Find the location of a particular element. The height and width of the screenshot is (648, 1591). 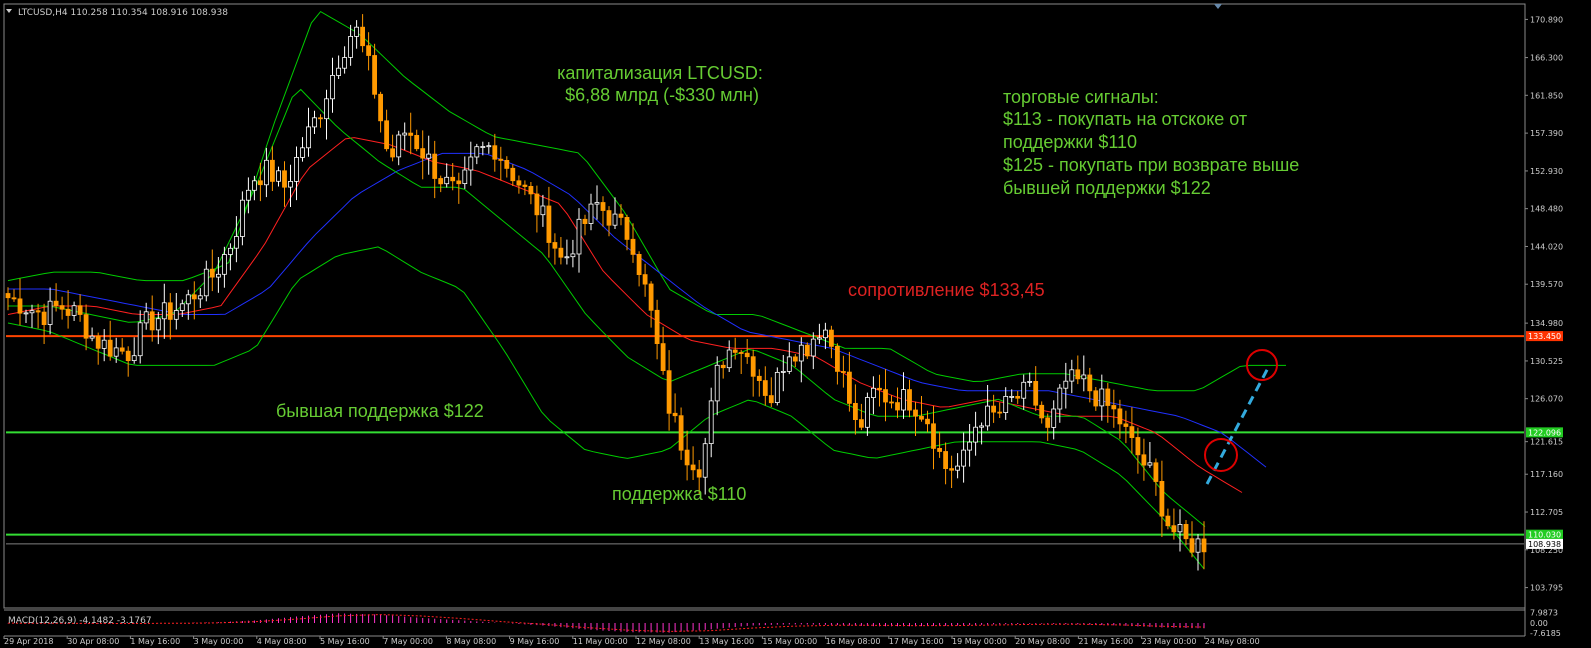

former-support-label: бывшая поддержка $122 is located at coordinates (380, 411).